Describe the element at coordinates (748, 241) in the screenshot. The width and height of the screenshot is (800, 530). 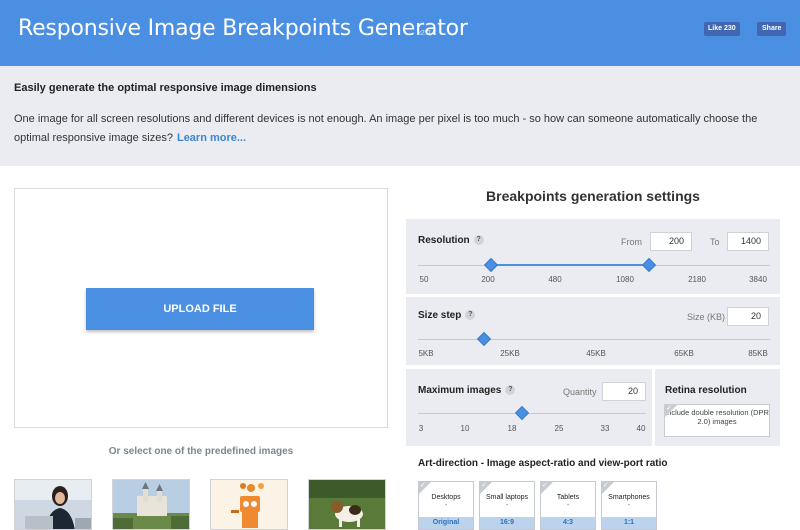
I see `resolution-to-input: 1400` at that location.